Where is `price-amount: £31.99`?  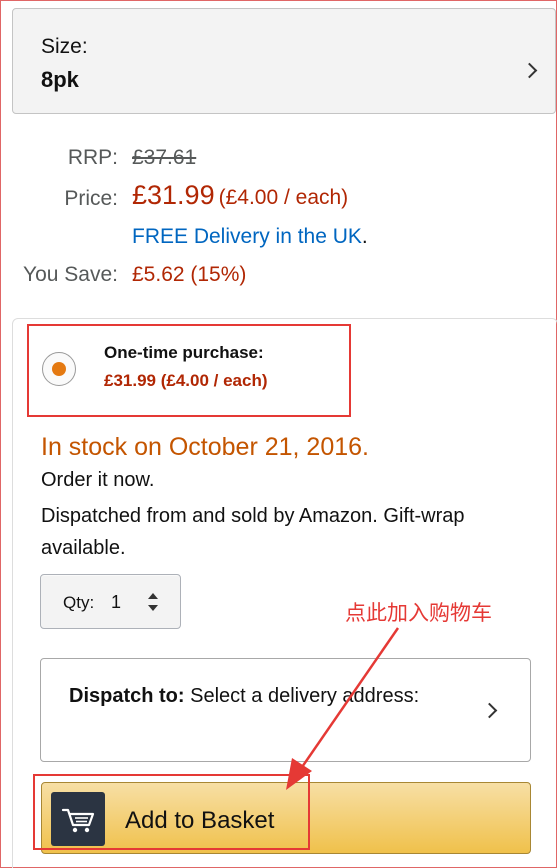
price-amount: £31.99 is located at coordinates (173, 195).